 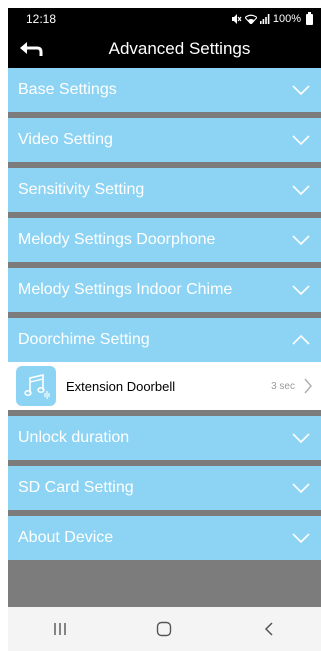 What do you see at coordinates (164, 538) in the screenshot?
I see `menu-about-device: About Device` at bounding box center [164, 538].